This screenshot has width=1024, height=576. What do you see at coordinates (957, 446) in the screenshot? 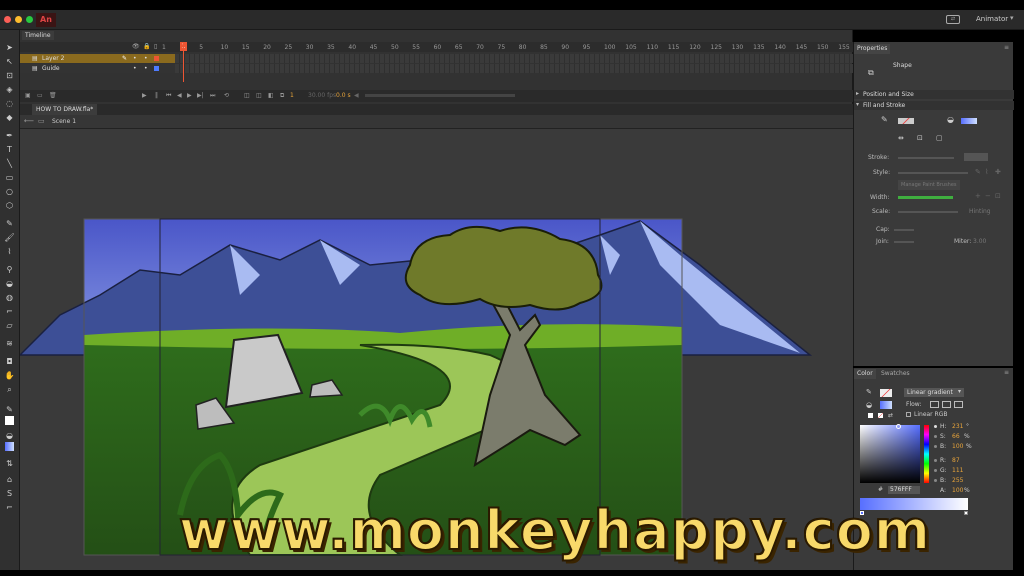
I see `b-value: 100` at bounding box center [957, 446].